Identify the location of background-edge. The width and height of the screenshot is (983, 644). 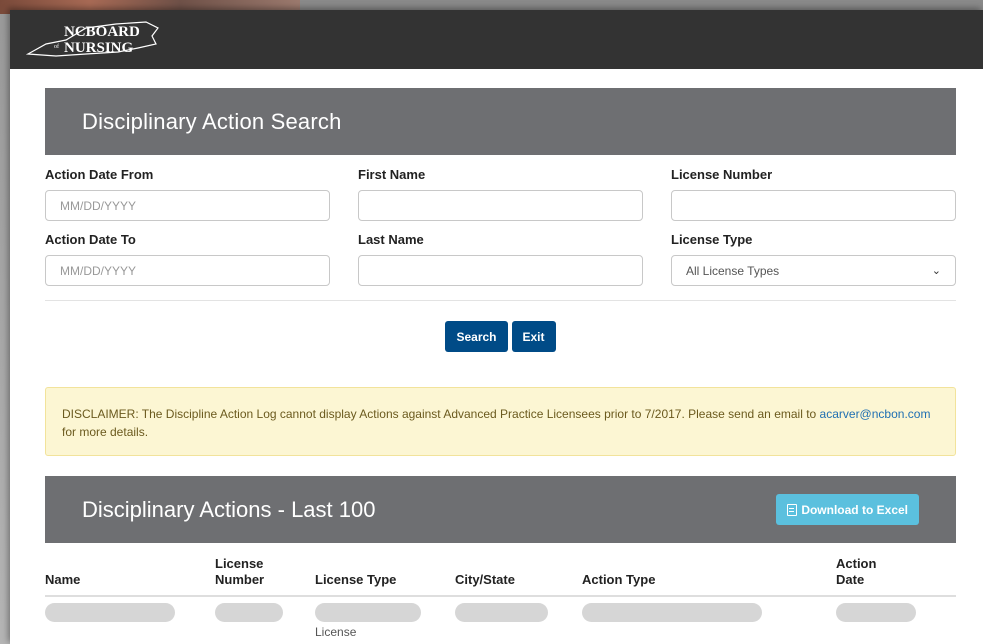
(5, 329).